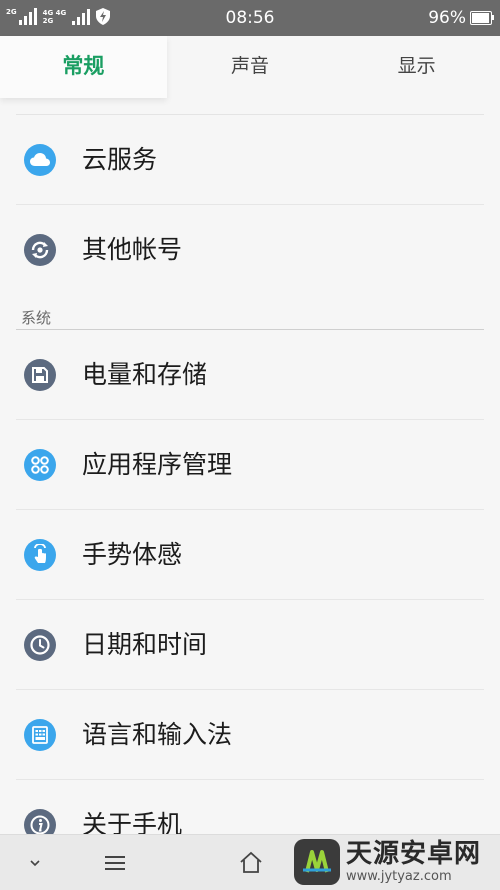  Describe the element at coordinates (36, 318) in the screenshot. I see `section-header-system: 系统` at that location.